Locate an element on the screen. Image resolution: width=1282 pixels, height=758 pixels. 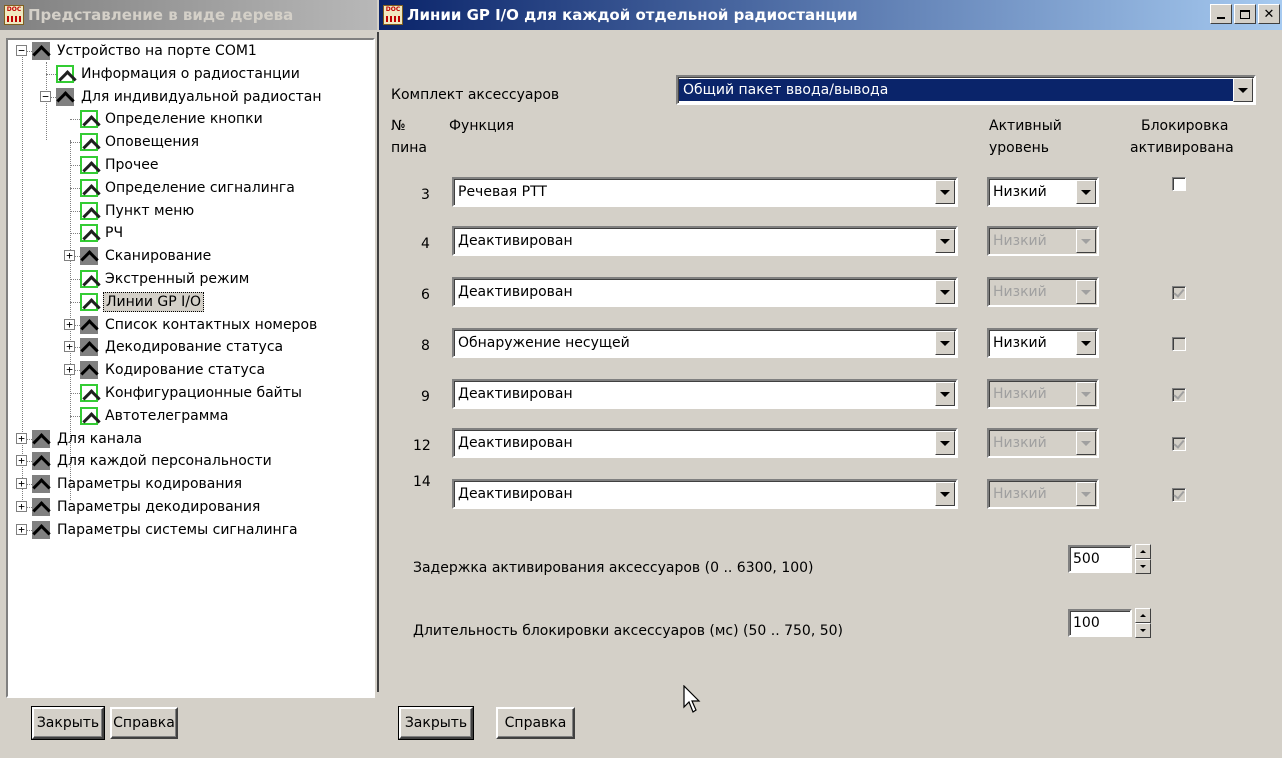
gpio-close-button: Закрыть is located at coordinates (436, 723).